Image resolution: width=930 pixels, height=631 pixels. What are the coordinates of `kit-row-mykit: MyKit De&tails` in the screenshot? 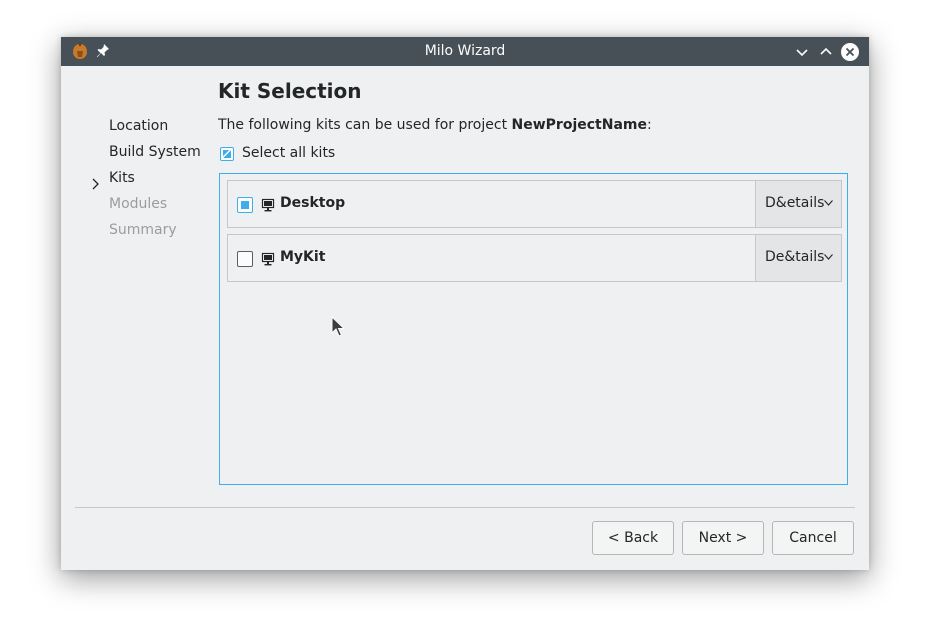 It's located at (534, 258).